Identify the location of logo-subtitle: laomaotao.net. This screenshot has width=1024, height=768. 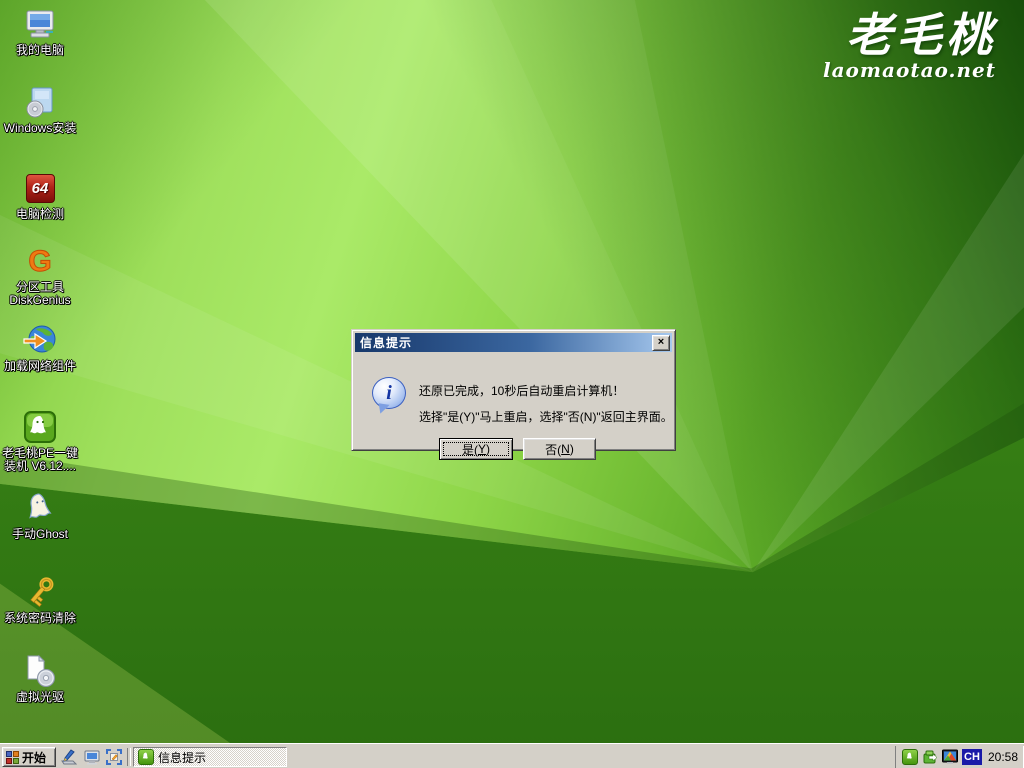
(909, 70).